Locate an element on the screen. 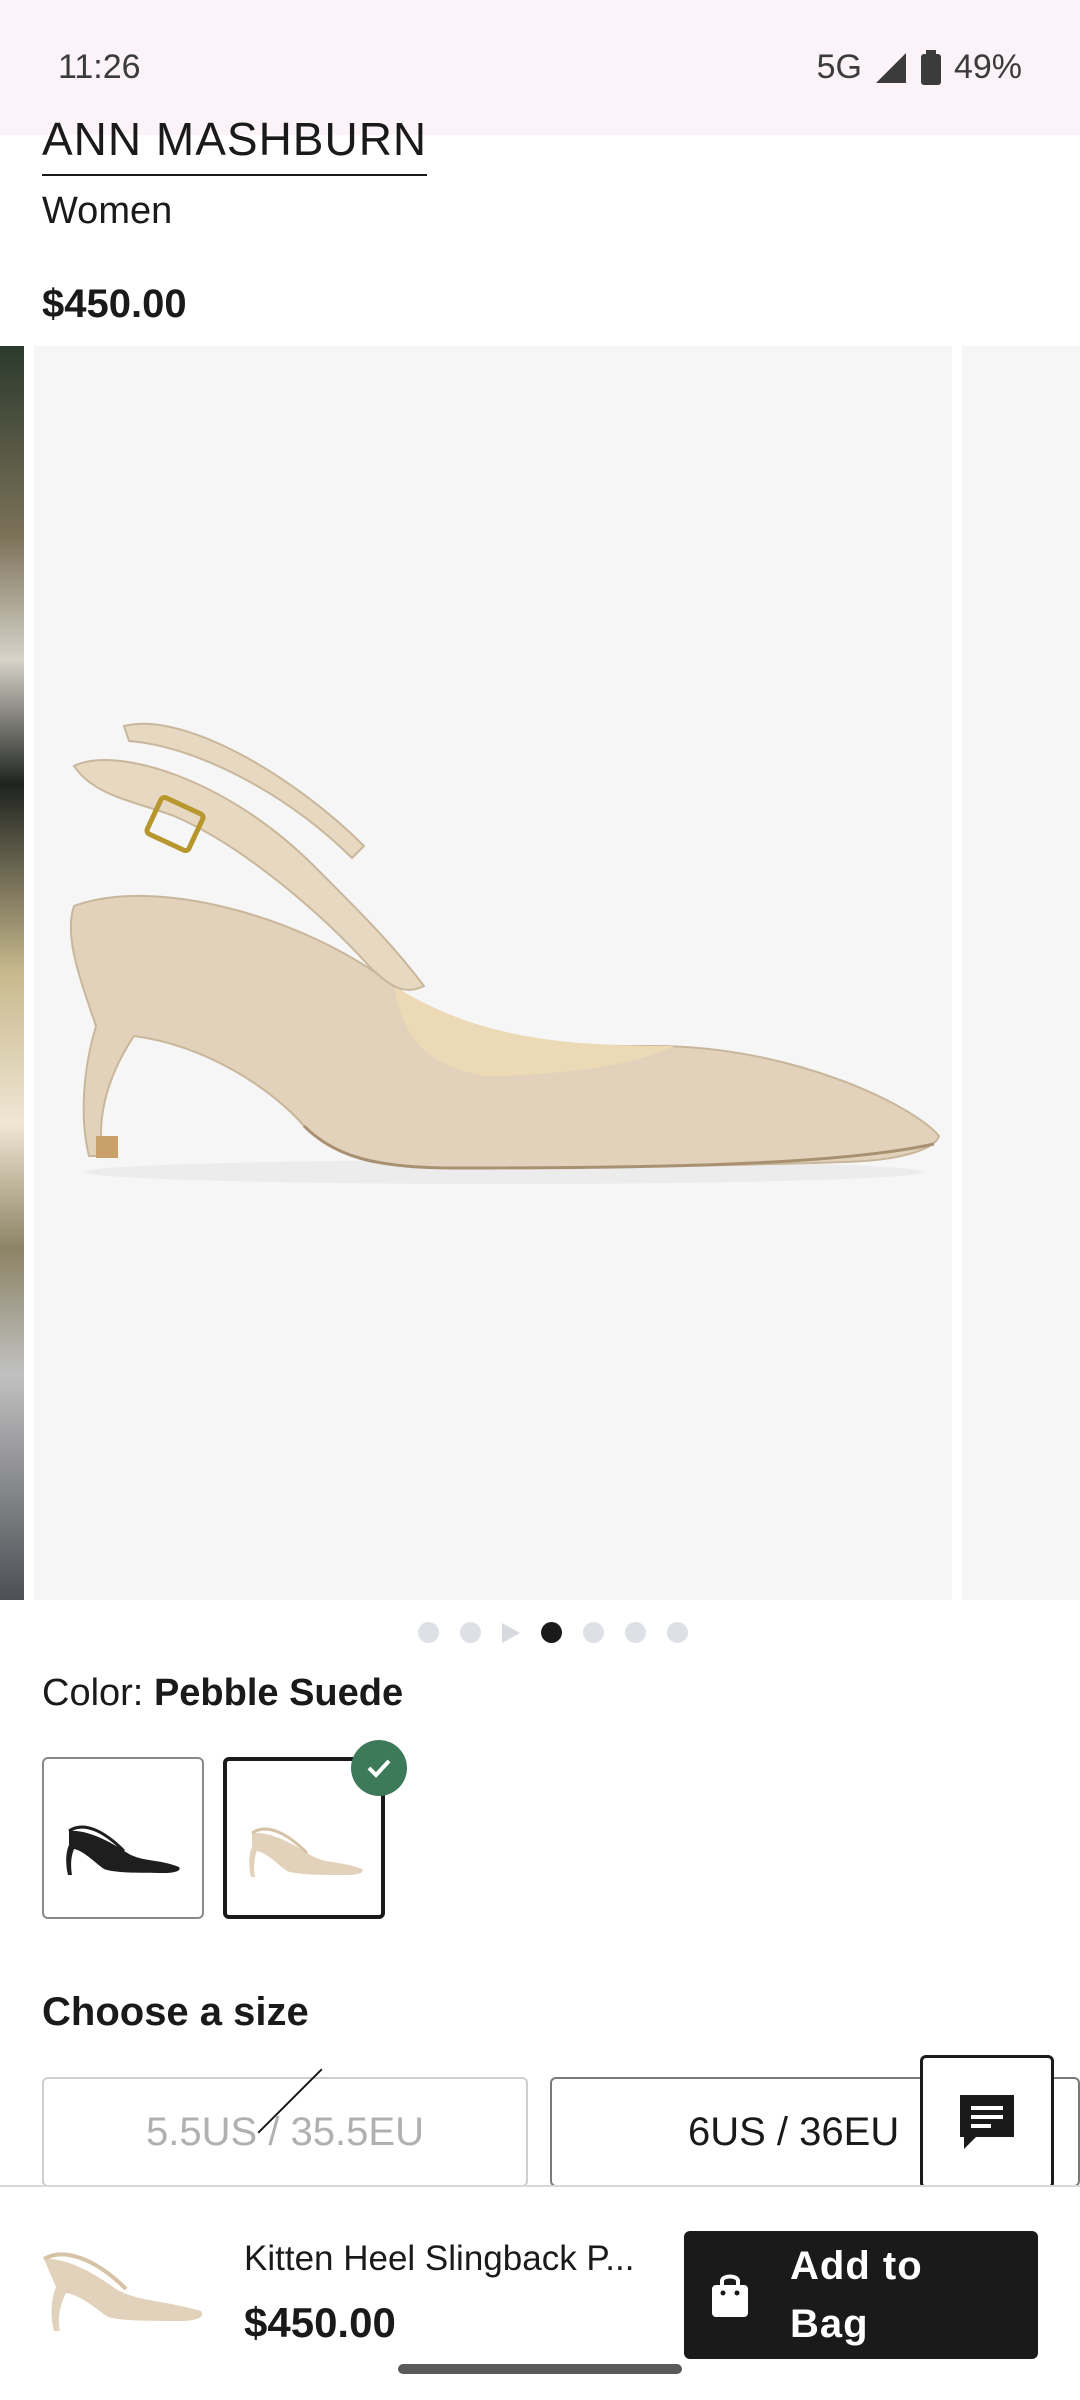  status-bar: 11:26 5G 49% is located at coordinates (540, 67).